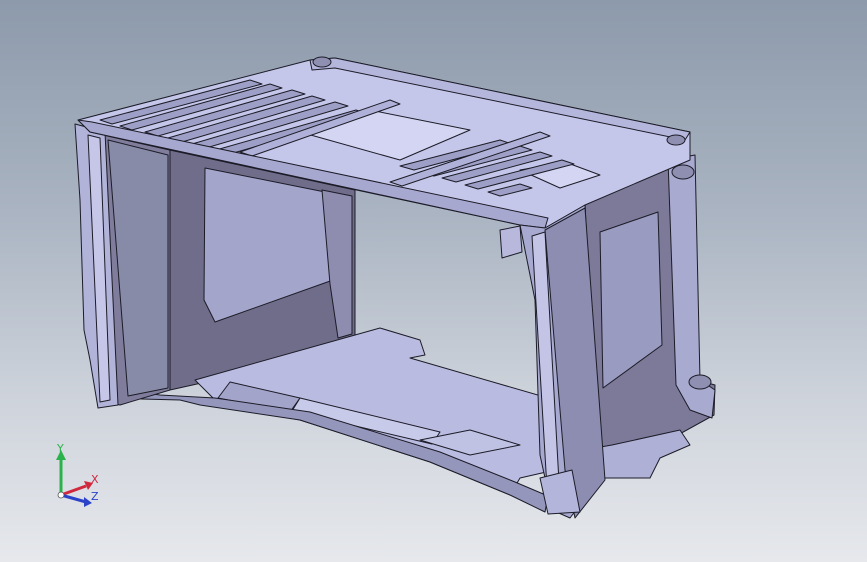 This screenshot has height=562, width=867. Describe the element at coordinates (95, 496) in the screenshot. I see `z-axis-label: Z` at that location.